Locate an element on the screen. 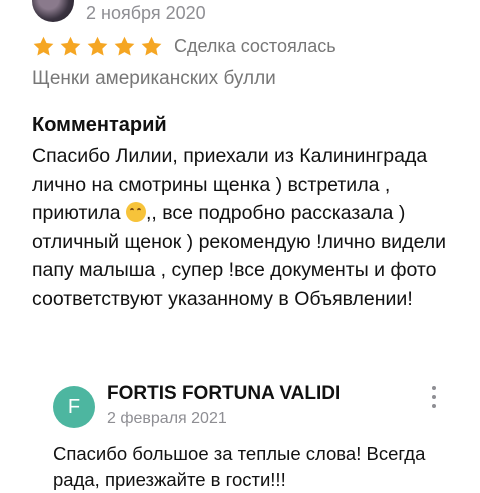 Image resolution: width=480 pixels, height=493 pixels. reviewer-avatar is located at coordinates (53, 11).